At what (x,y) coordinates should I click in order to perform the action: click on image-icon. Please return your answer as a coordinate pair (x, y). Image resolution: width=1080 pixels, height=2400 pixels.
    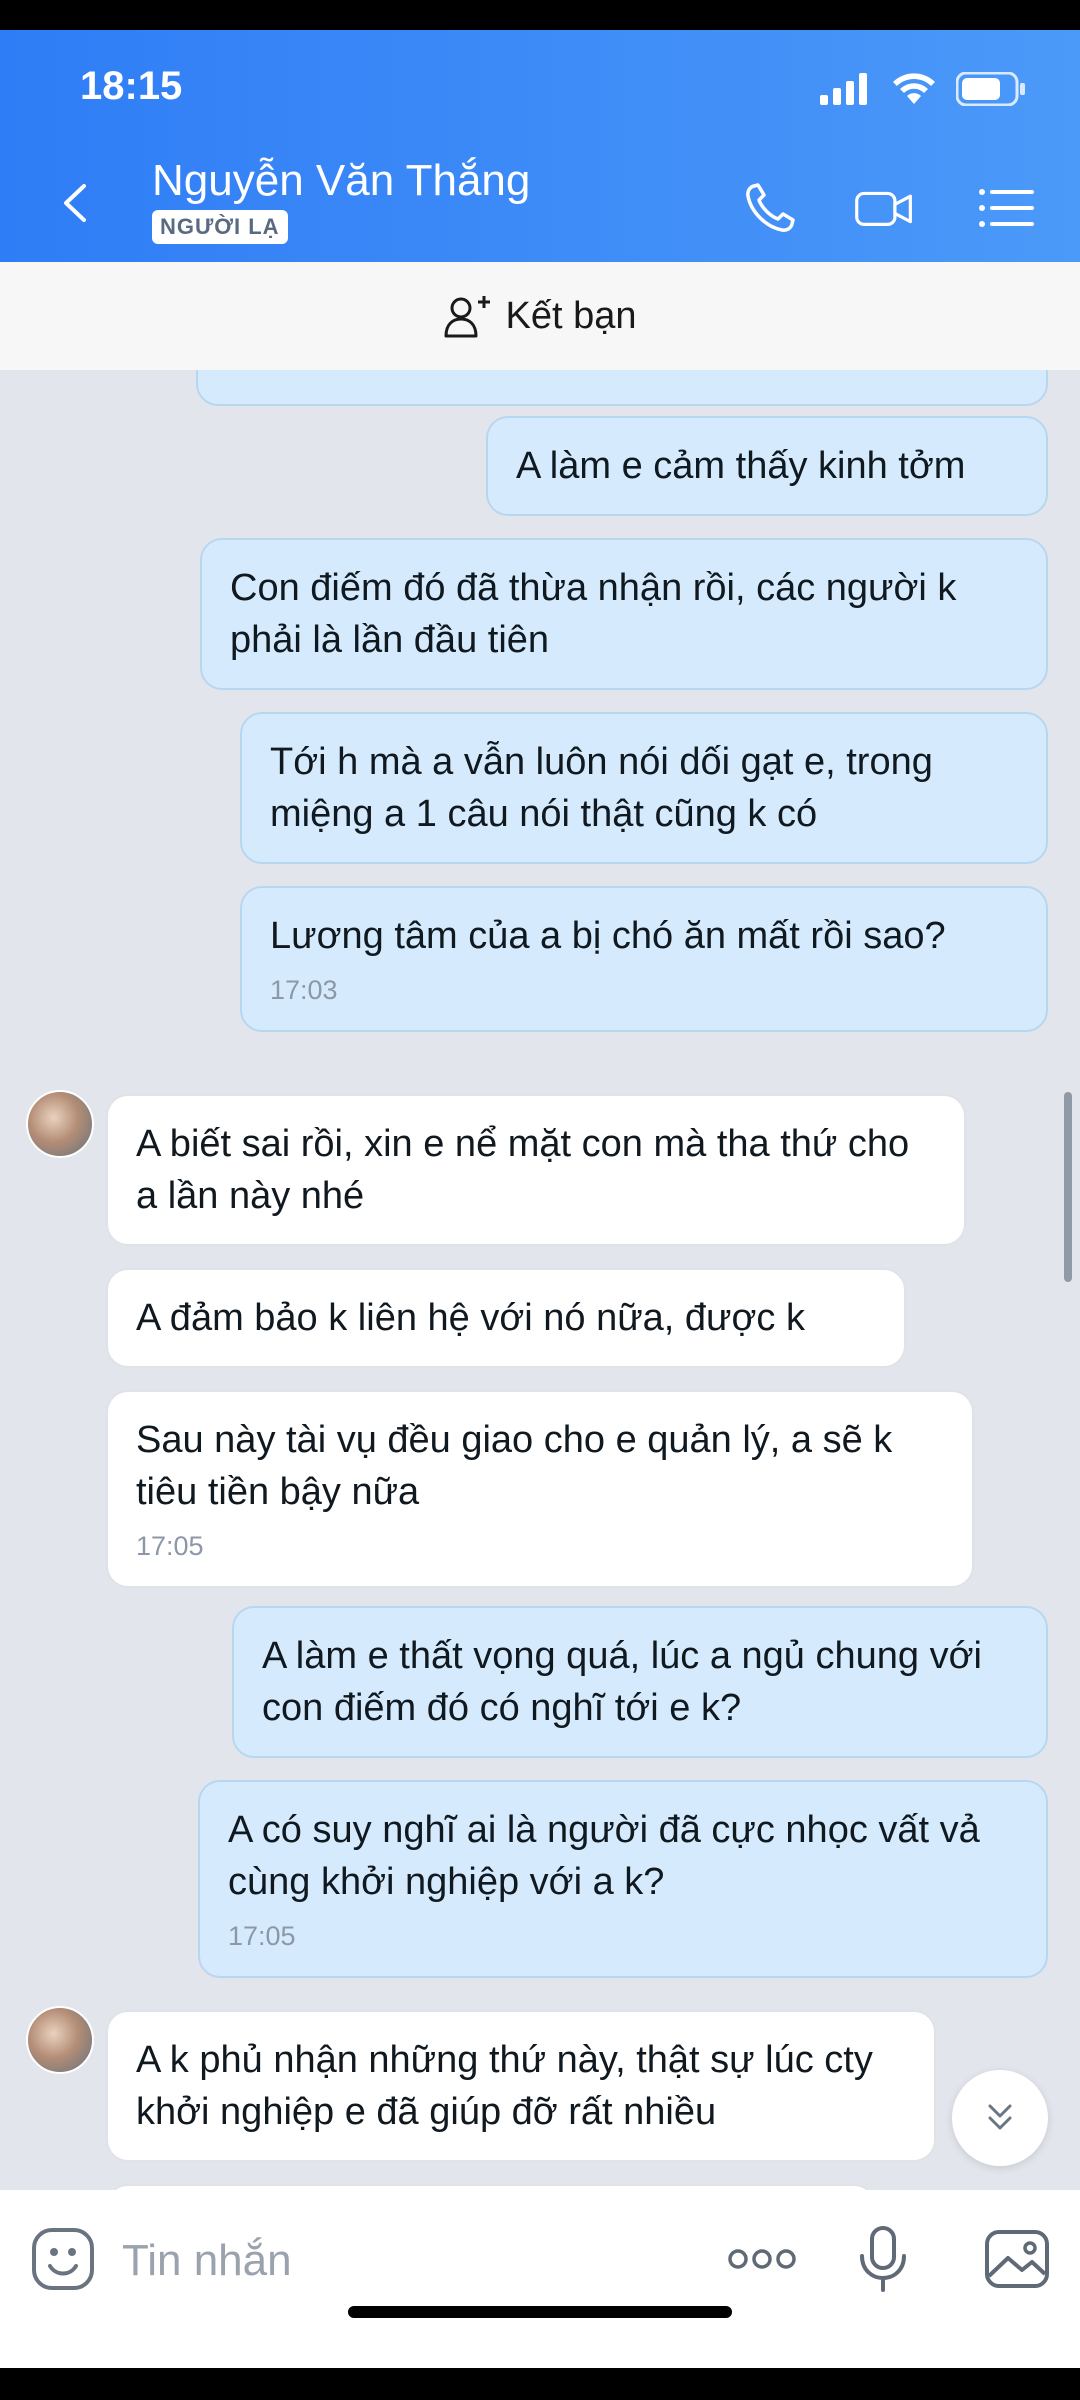
    Looking at the image, I should click on (1017, 2259).